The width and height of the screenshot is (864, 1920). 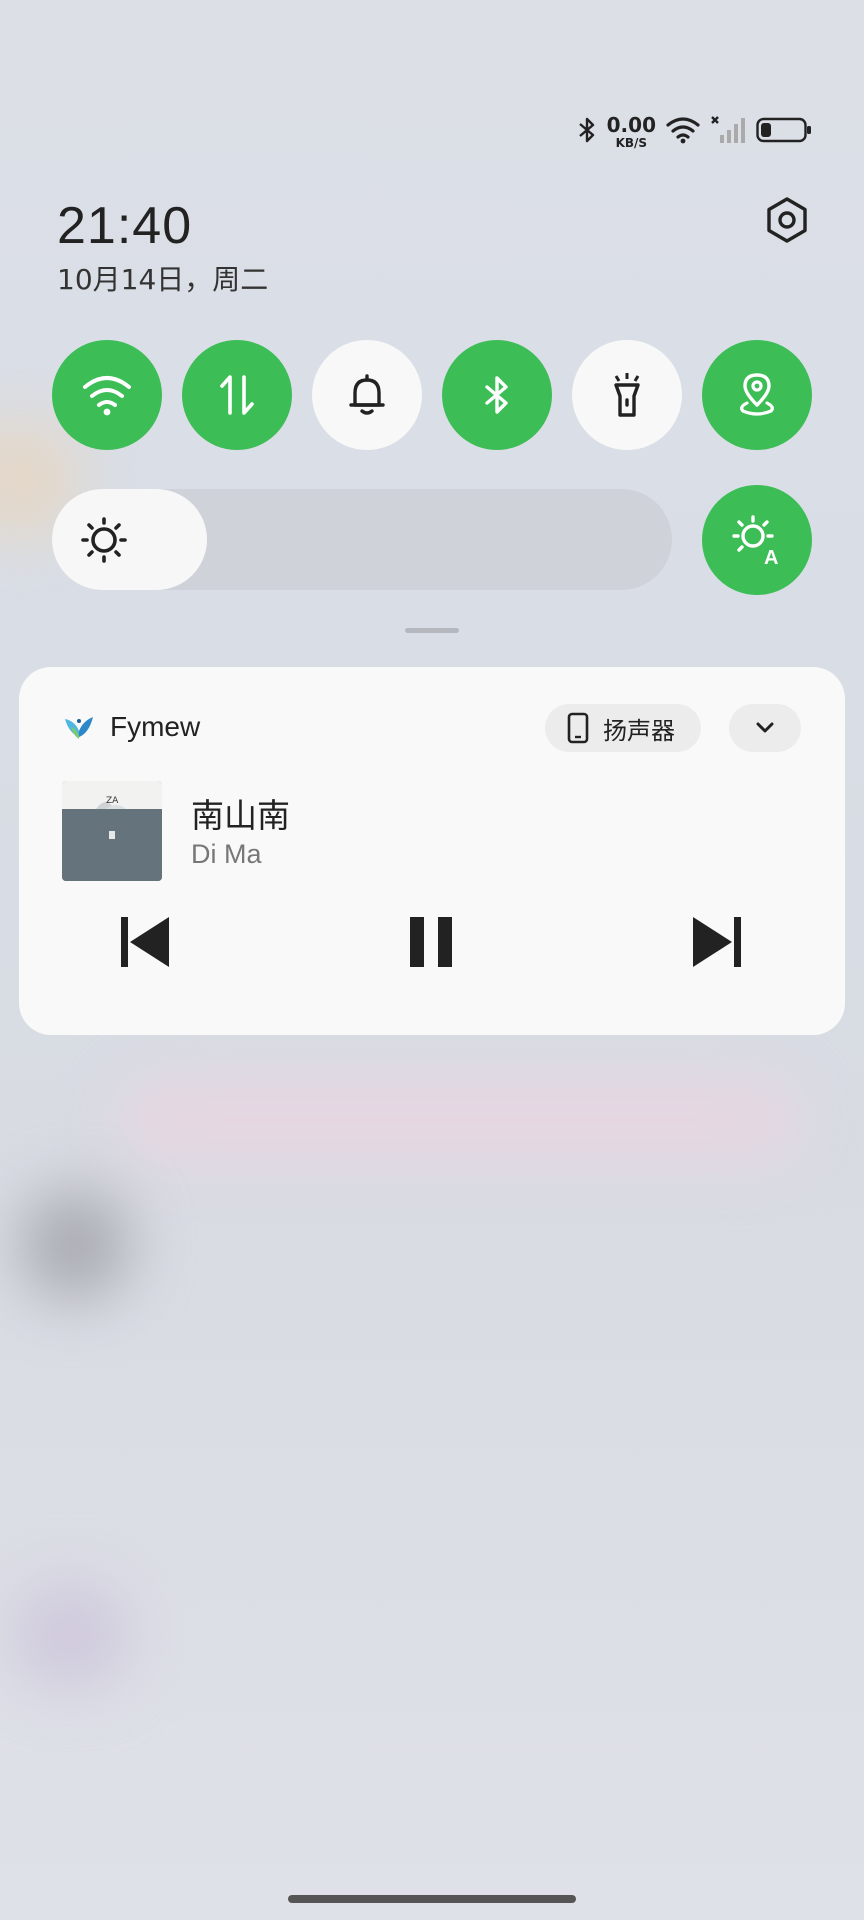 What do you see at coordinates (125, 226) in the screenshot?
I see `clock-time: 21:40` at bounding box center [125, 226].